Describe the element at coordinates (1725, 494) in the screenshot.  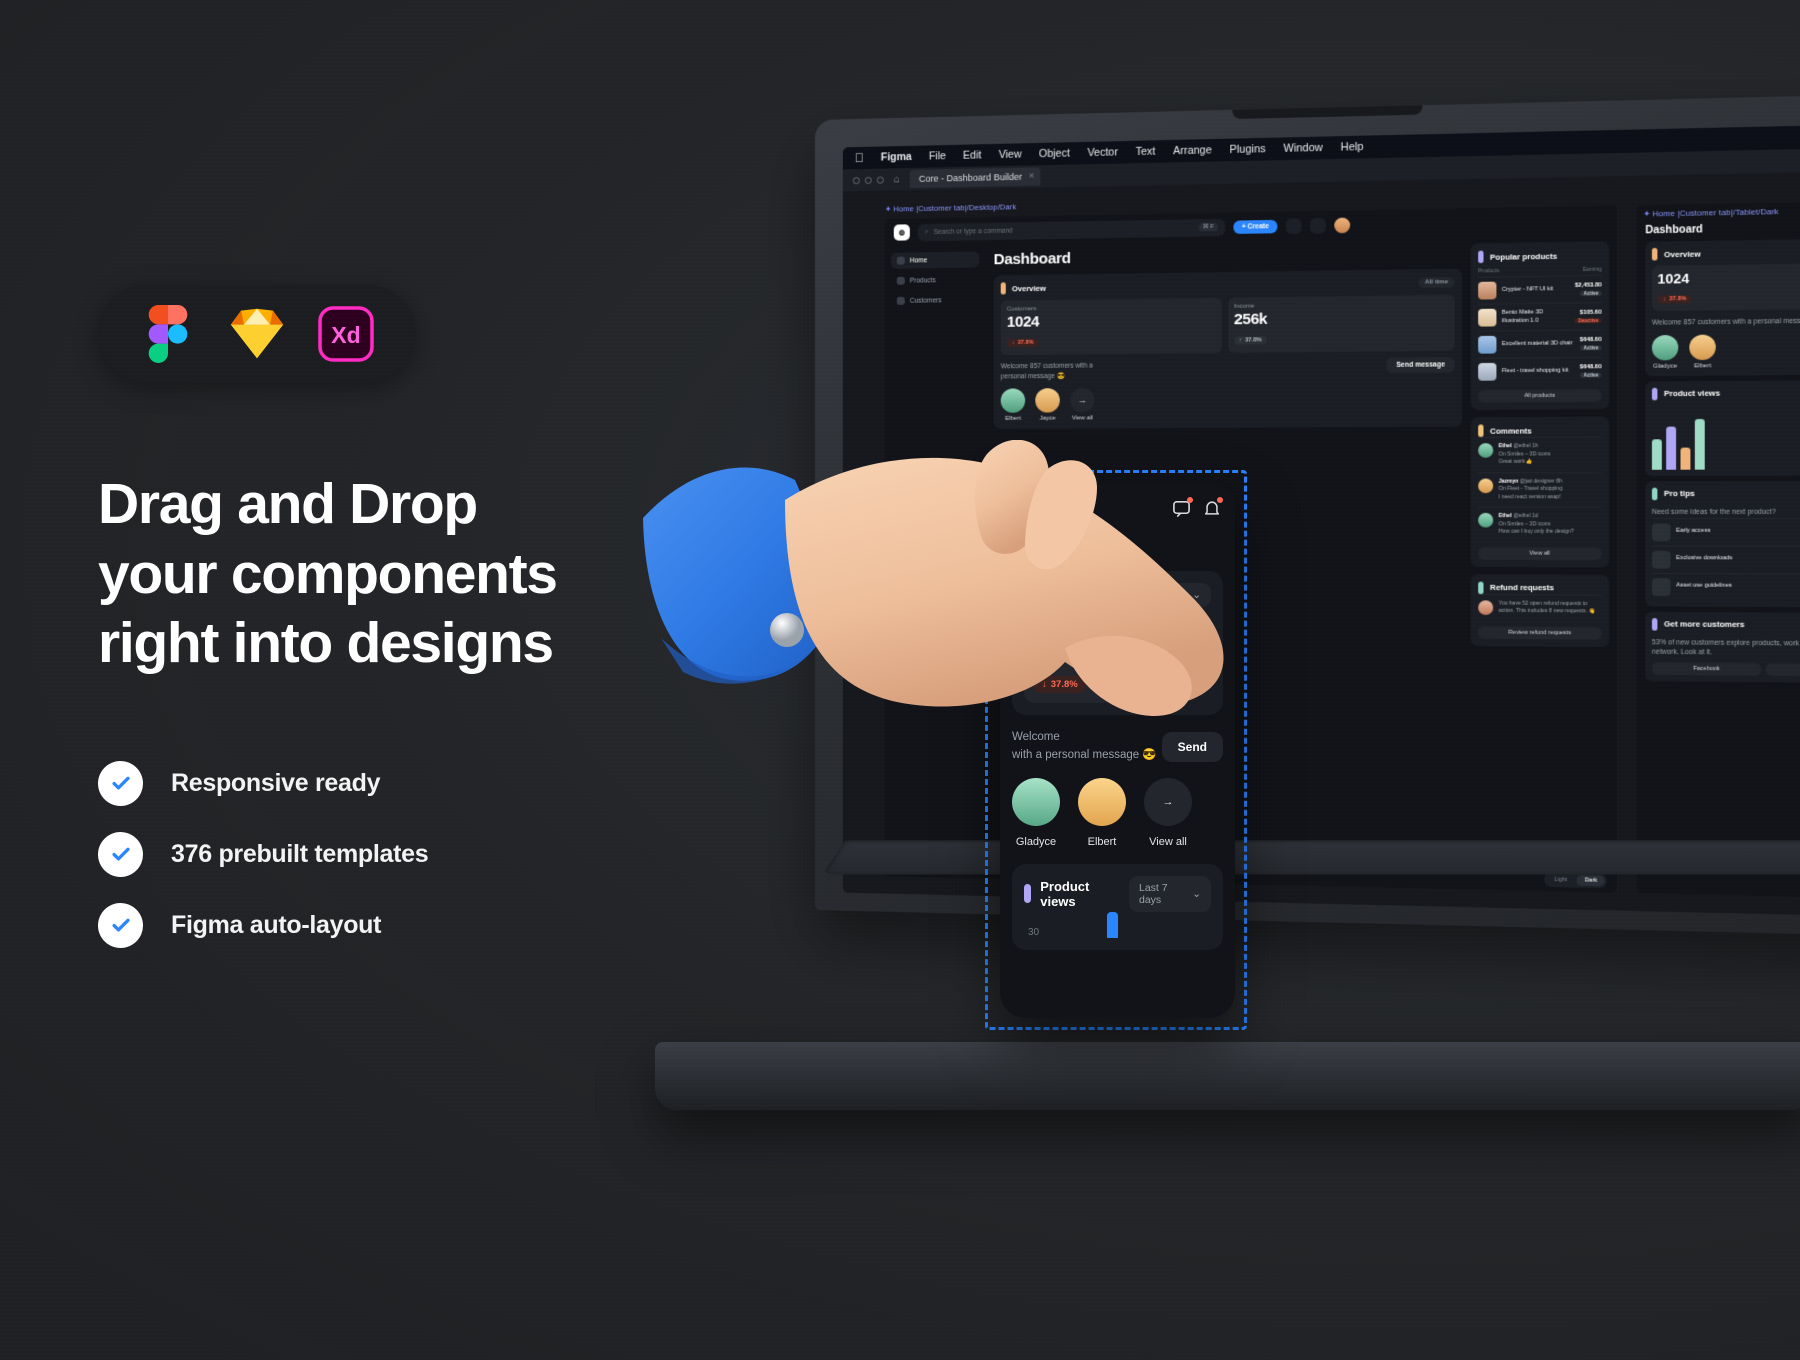
I see `card-header: Pro tips` at that location.